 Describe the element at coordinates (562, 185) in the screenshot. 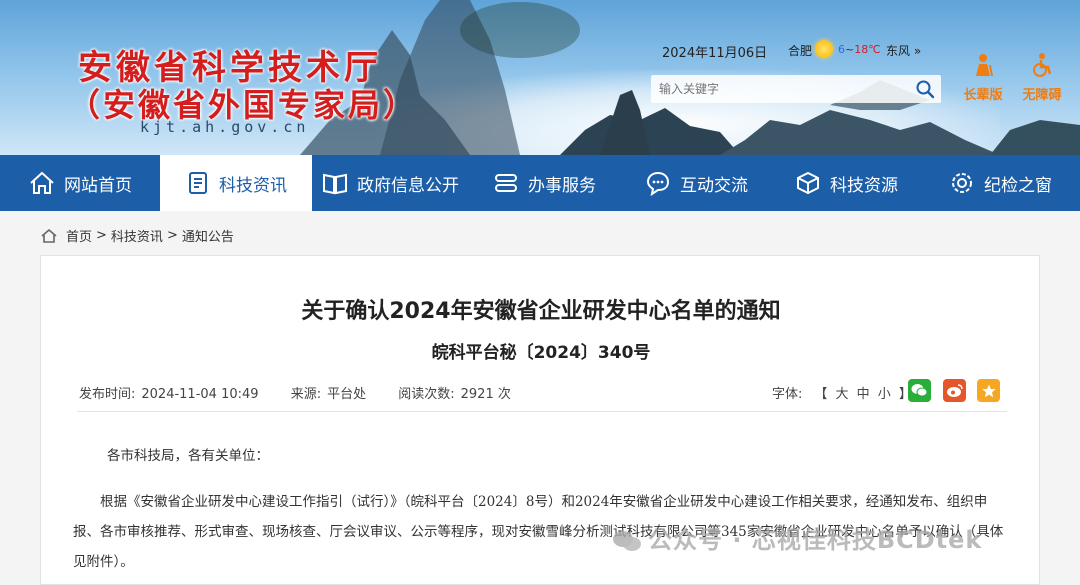

I see `nav-label: 办事服务` at that location.